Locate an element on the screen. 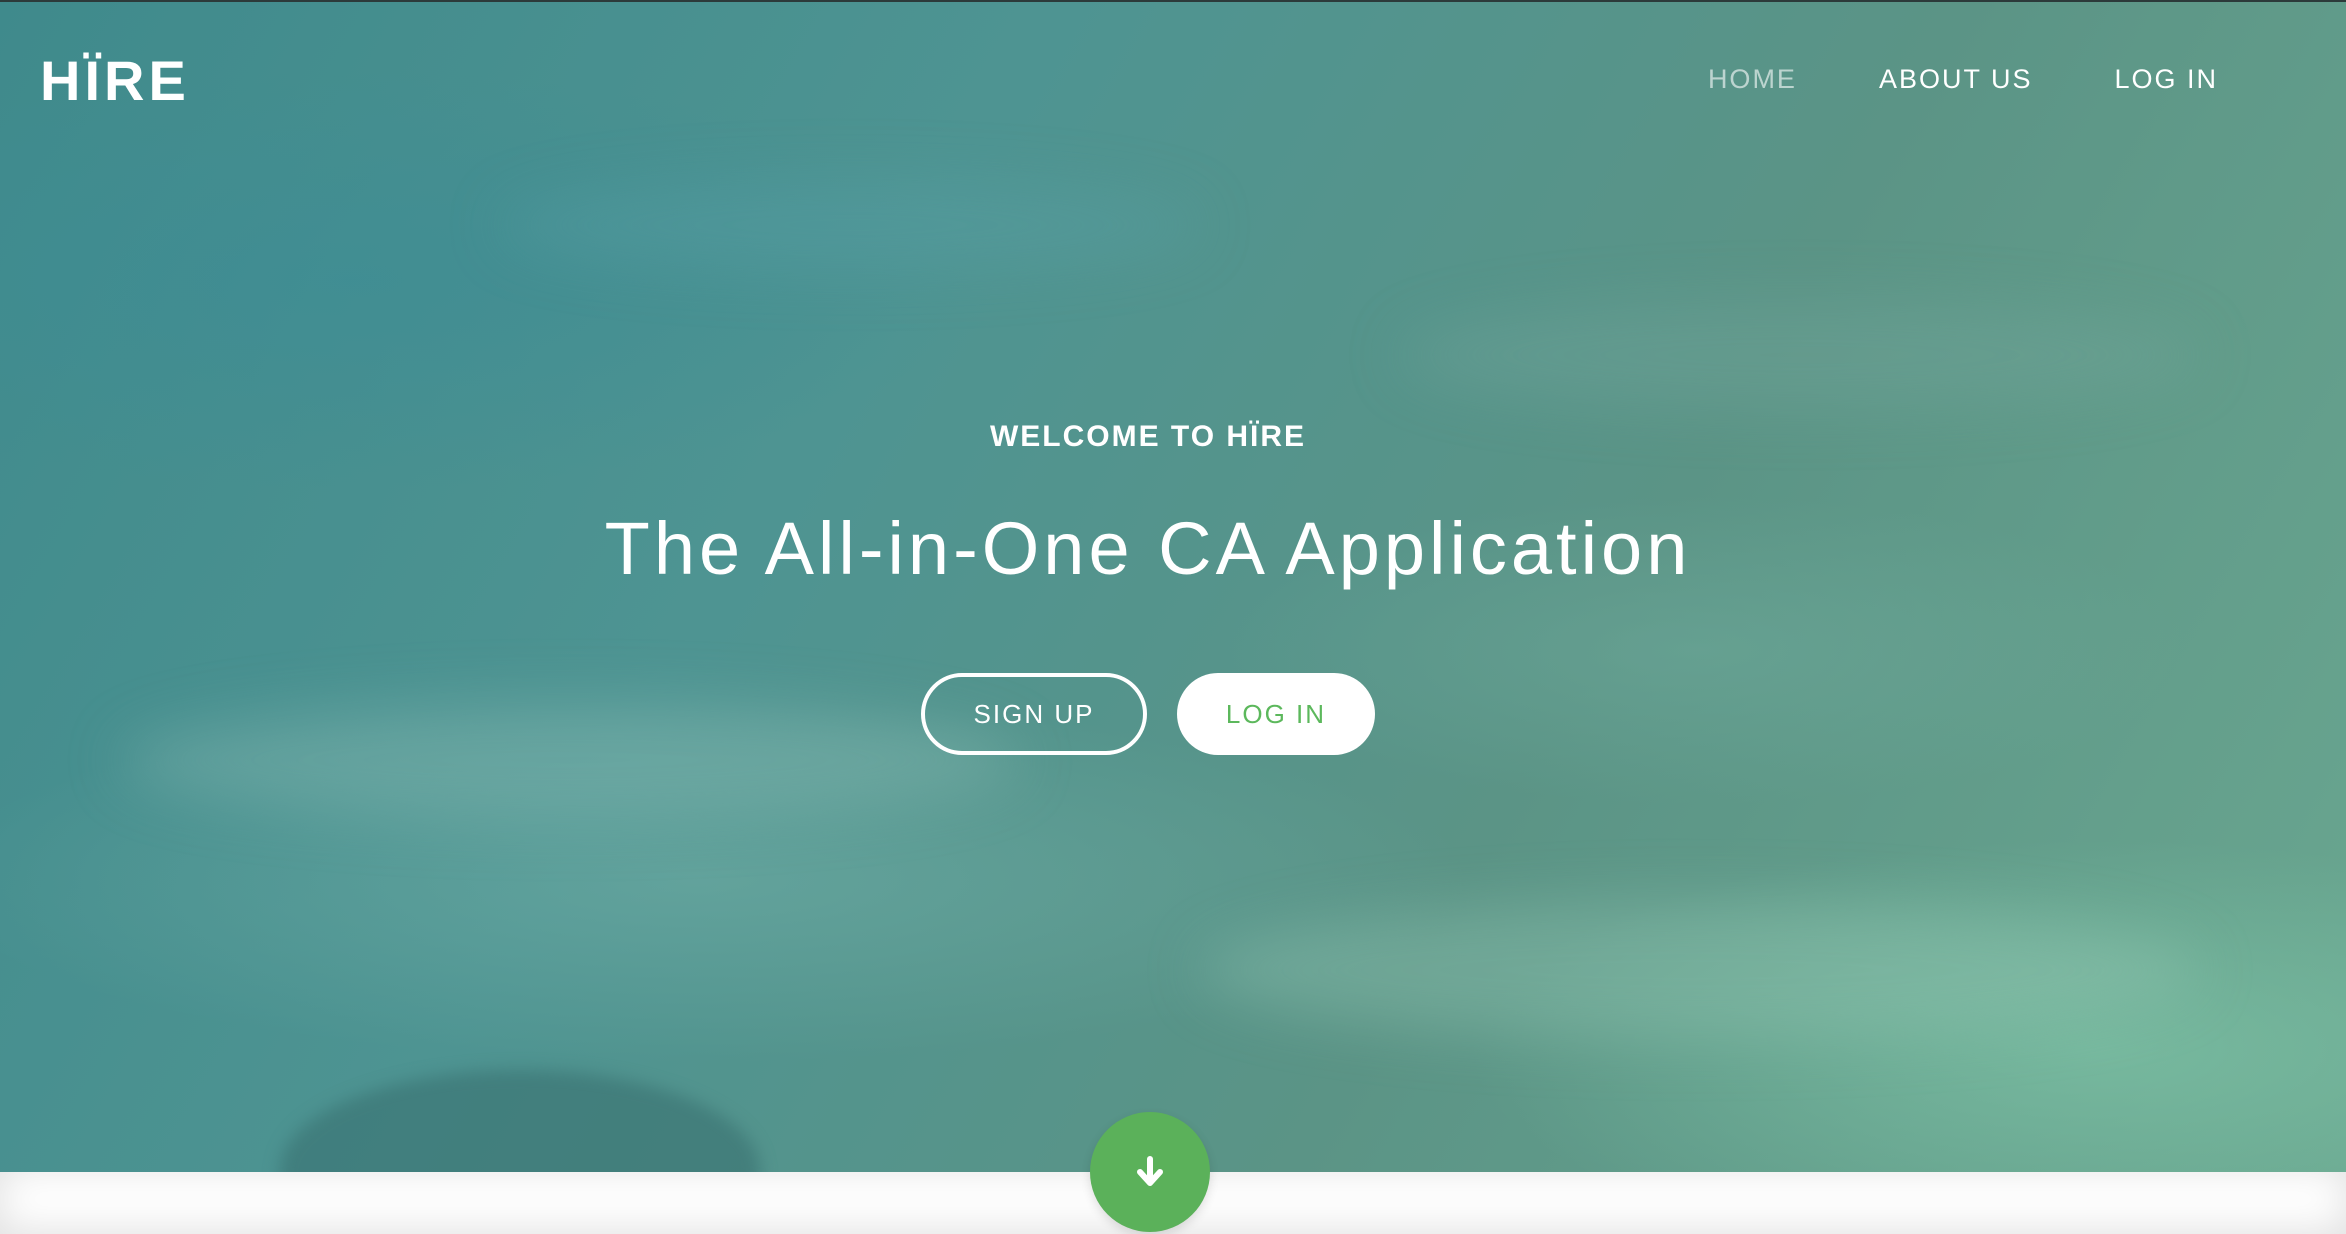  logo: HÏRE is located at coordinates (115, 80).